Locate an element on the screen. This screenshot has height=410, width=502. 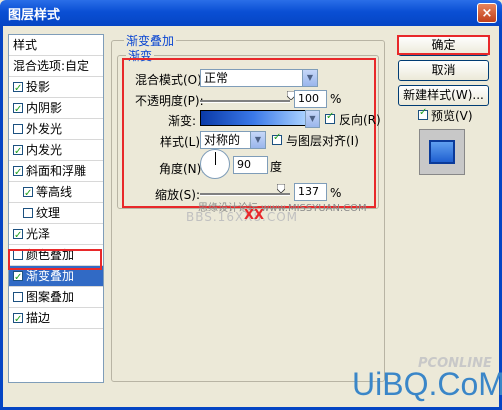
style-item-bevel-emboss: 斜面和浮雕 is located at coordinates (56, 172).